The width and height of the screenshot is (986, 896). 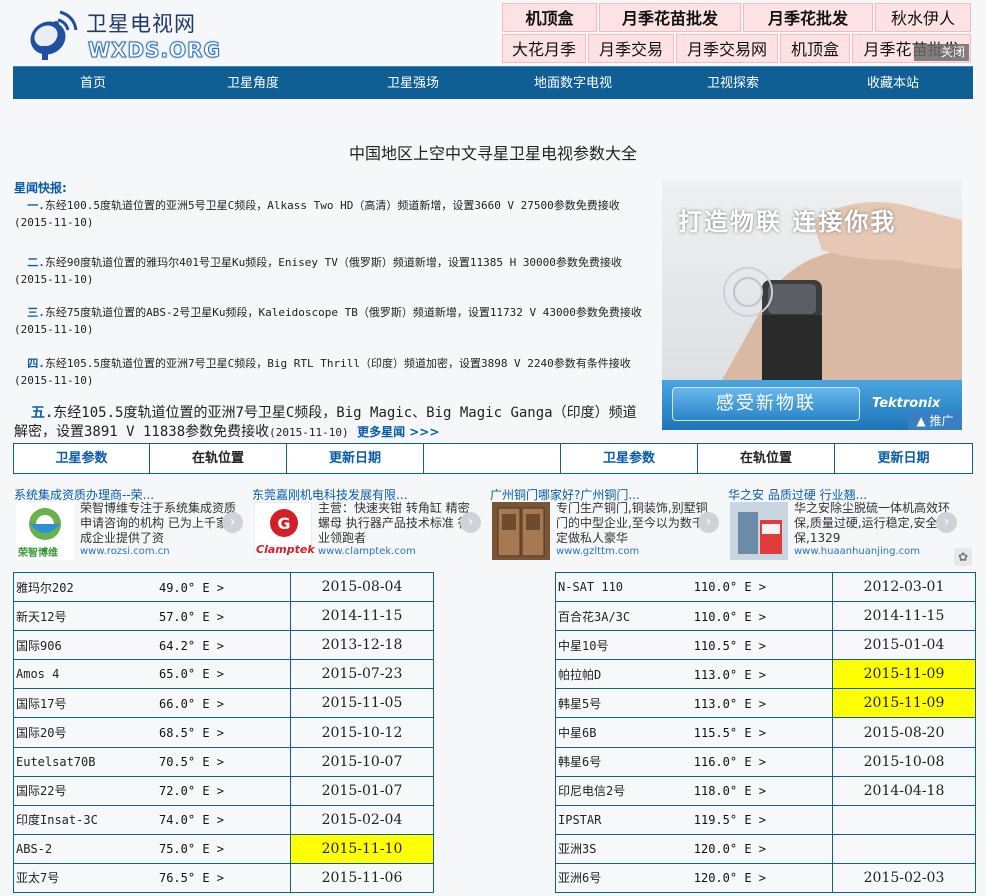 I want to click on satellite-cell: IPSTAR 119.5° E >, so click(x=694, y=819).